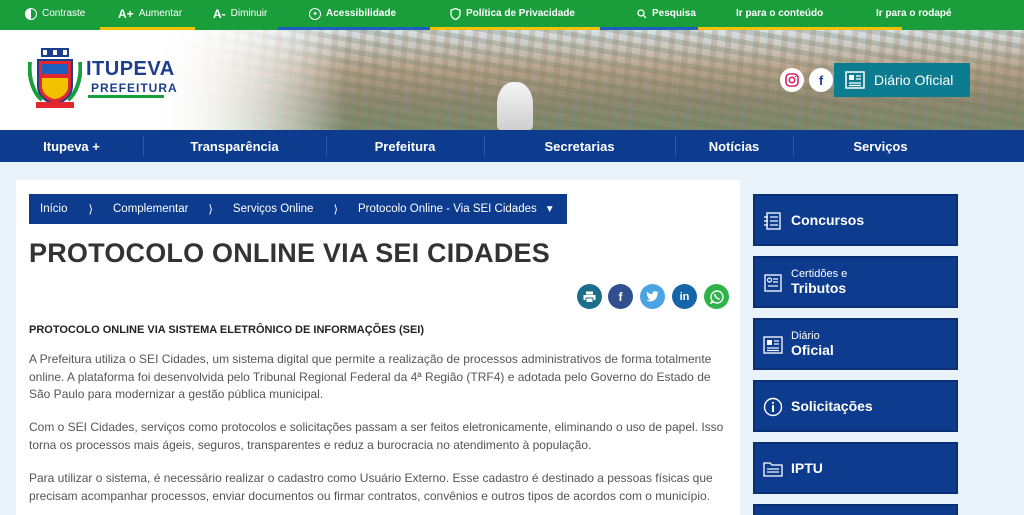 This screenshot has width=1024, height=515. I want to click on nav-item-noticias: Notícias, so click(734, 146).